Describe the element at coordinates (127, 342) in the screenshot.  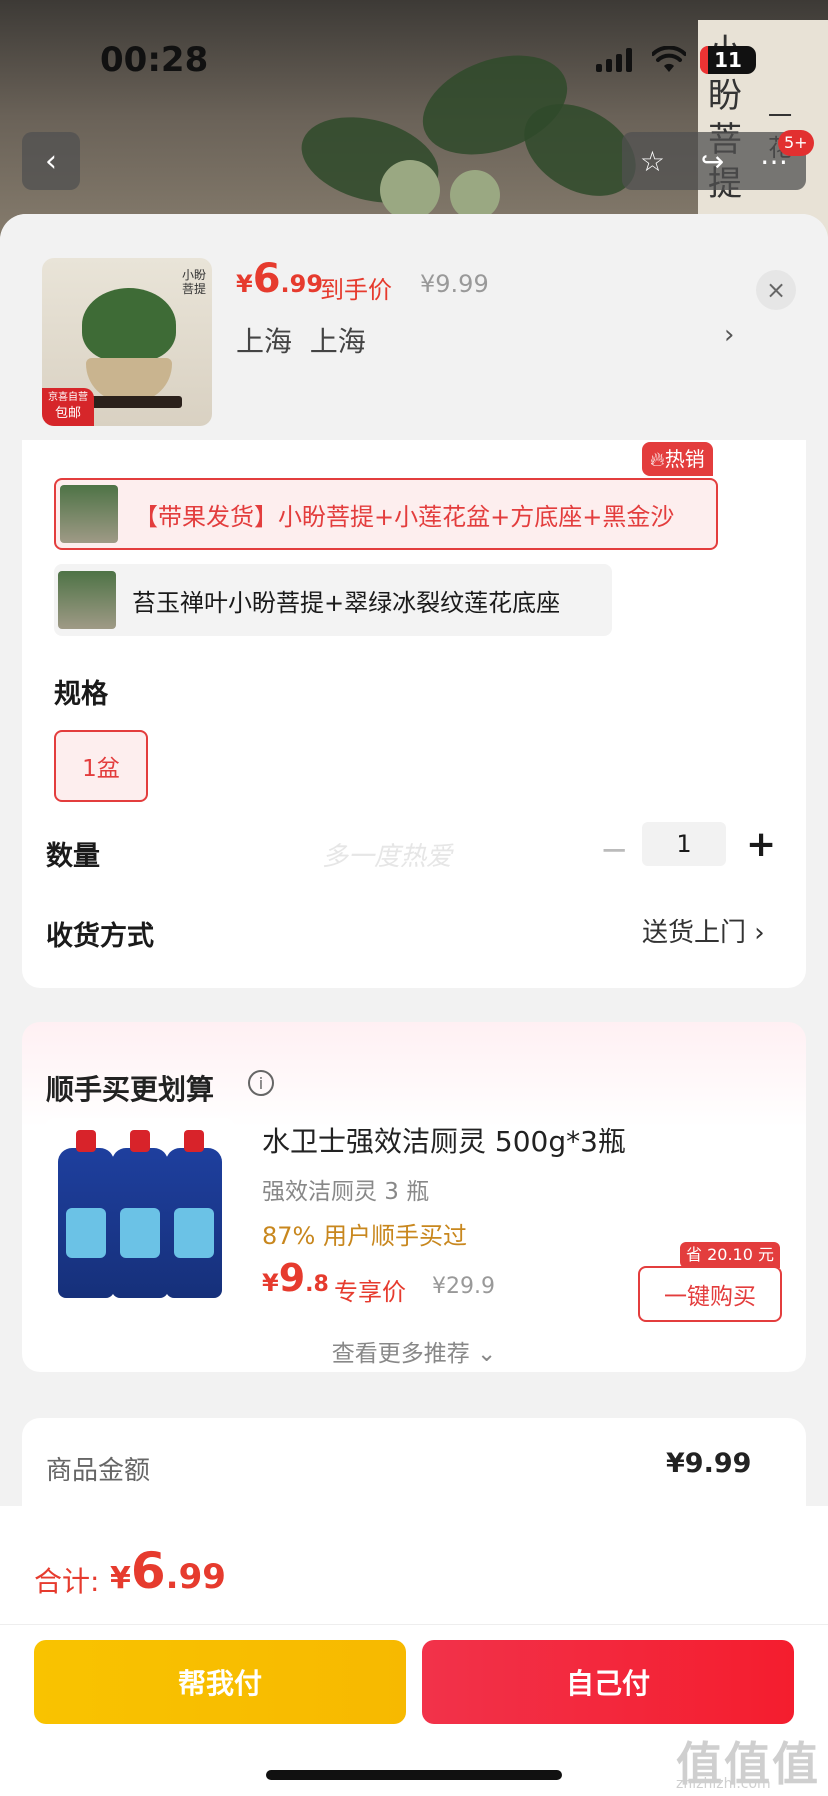
I see `product-thumbnail: 小盼菩提 京喜自营 包邮` at that location.